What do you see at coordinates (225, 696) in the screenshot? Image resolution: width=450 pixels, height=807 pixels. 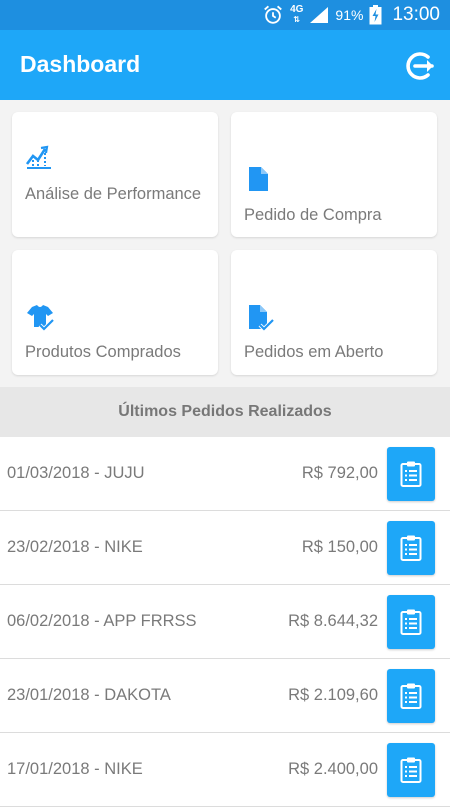 I see `order-row: 23/01/2018 - DAKOTA R$ 2.109,60` at bounding box center [225, 696].